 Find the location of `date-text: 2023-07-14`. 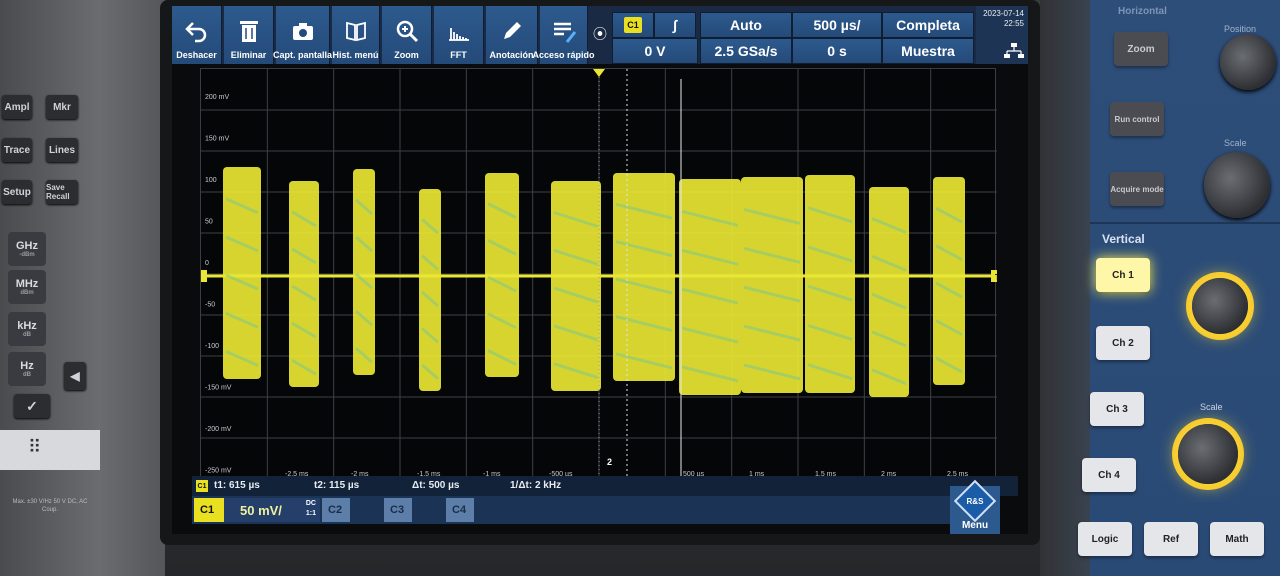

date-text: 2023-07-14 is located at coordinates (1003, 13).